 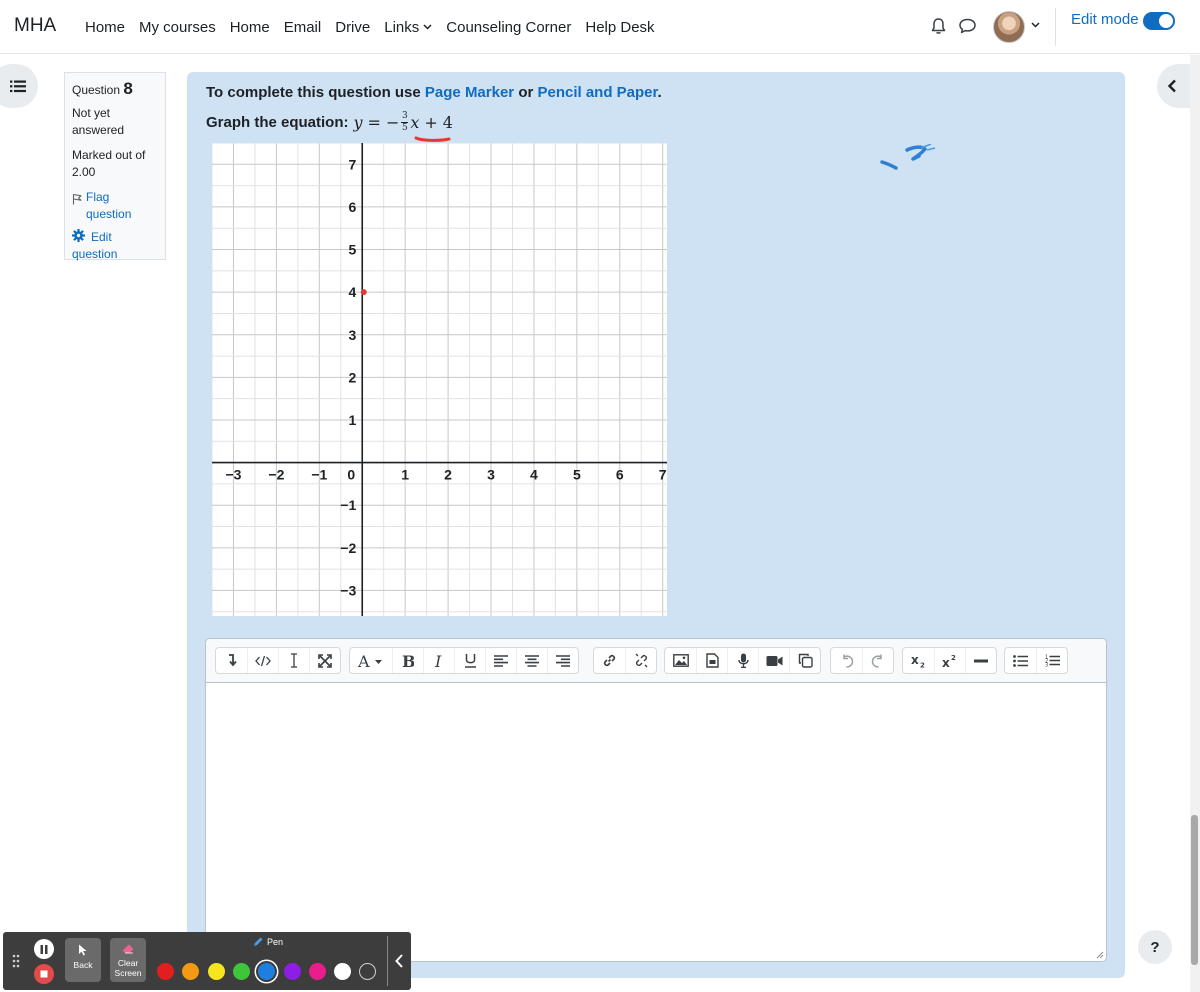 I want to click on svg-text: I, so click(x=438, y=661).